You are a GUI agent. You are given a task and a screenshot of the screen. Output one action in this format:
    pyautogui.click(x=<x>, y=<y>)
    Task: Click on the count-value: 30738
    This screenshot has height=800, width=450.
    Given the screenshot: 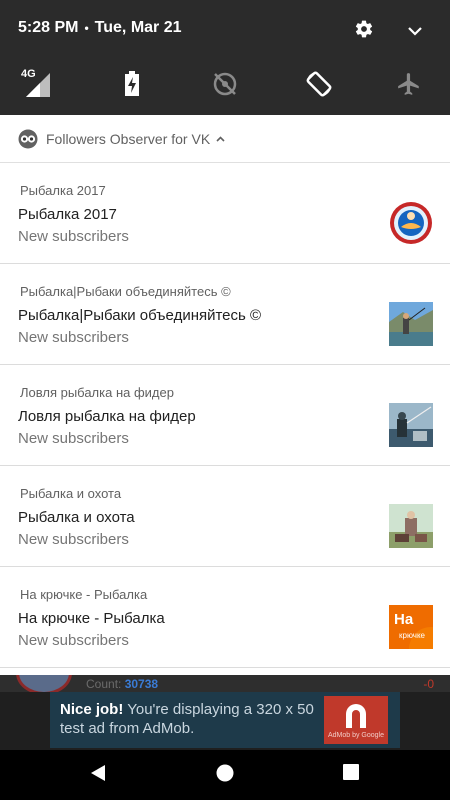 What is the action you would take?
    pyautogui.click(x=141, y=684)
    